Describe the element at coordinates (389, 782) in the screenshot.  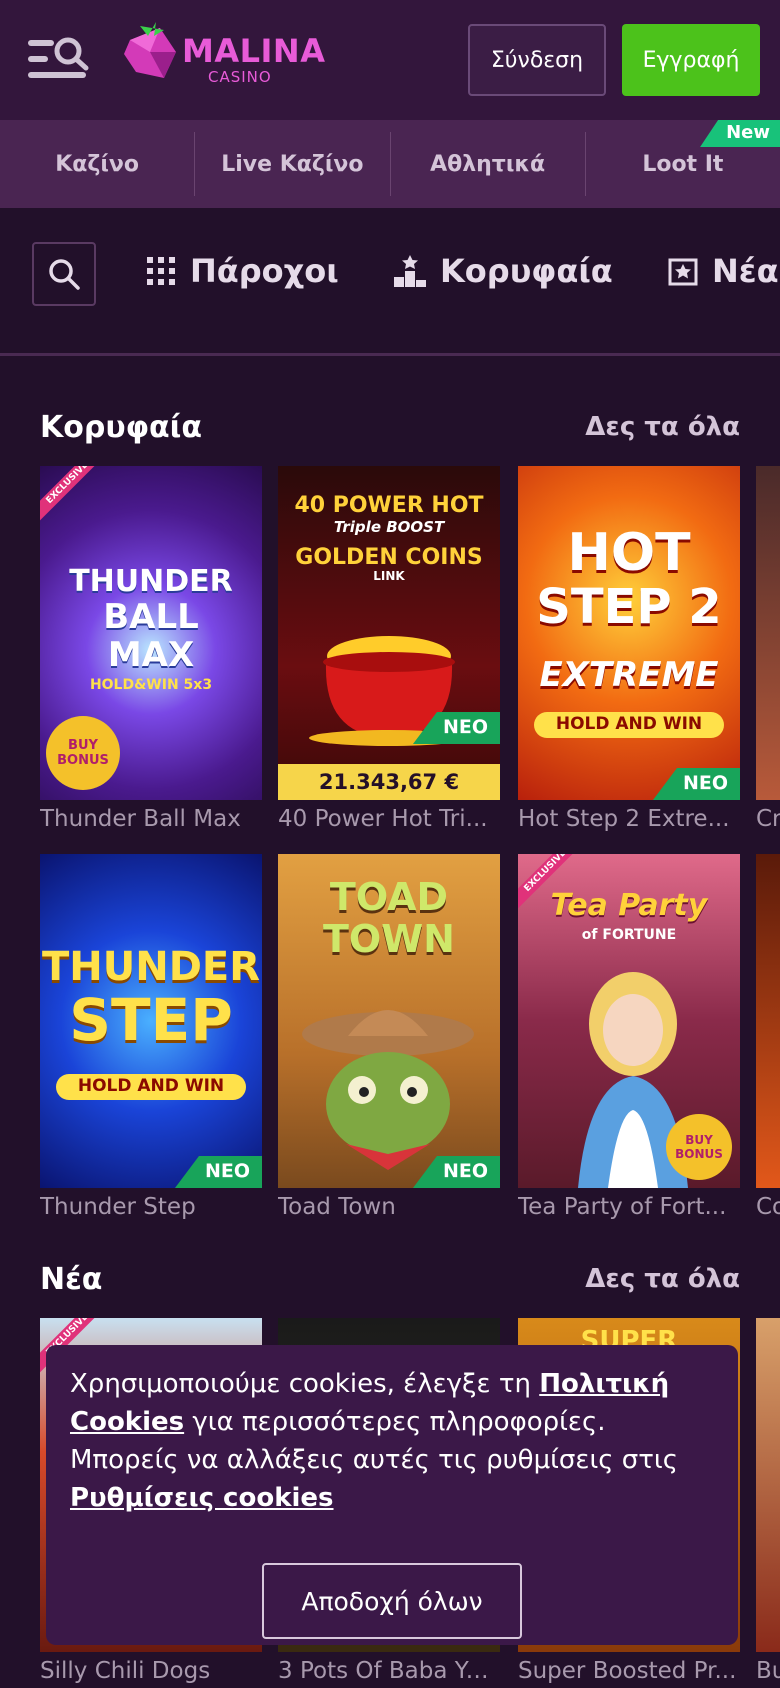
I see `jackpot-amount: 21.343,67 €` at that location.